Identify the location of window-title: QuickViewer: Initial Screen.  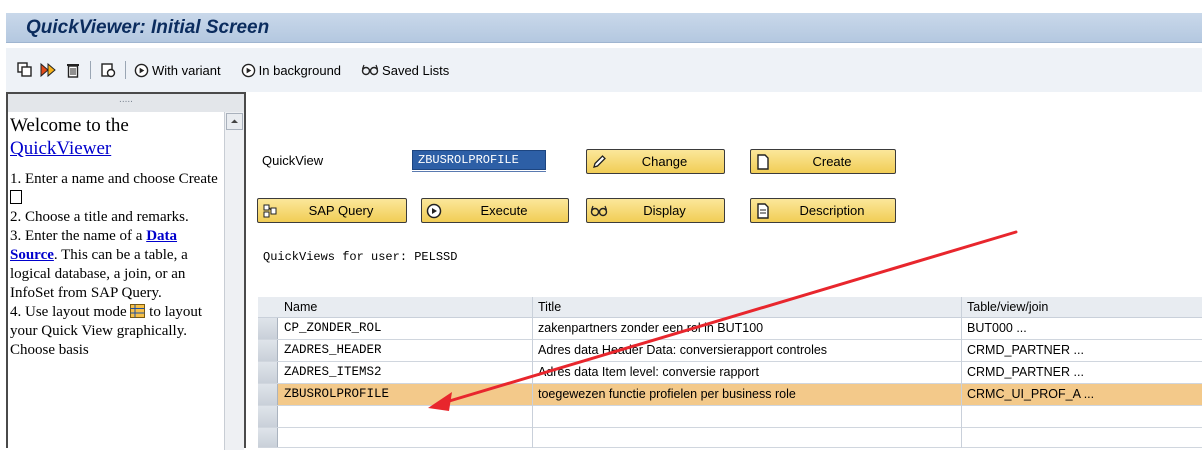
(148, 27).